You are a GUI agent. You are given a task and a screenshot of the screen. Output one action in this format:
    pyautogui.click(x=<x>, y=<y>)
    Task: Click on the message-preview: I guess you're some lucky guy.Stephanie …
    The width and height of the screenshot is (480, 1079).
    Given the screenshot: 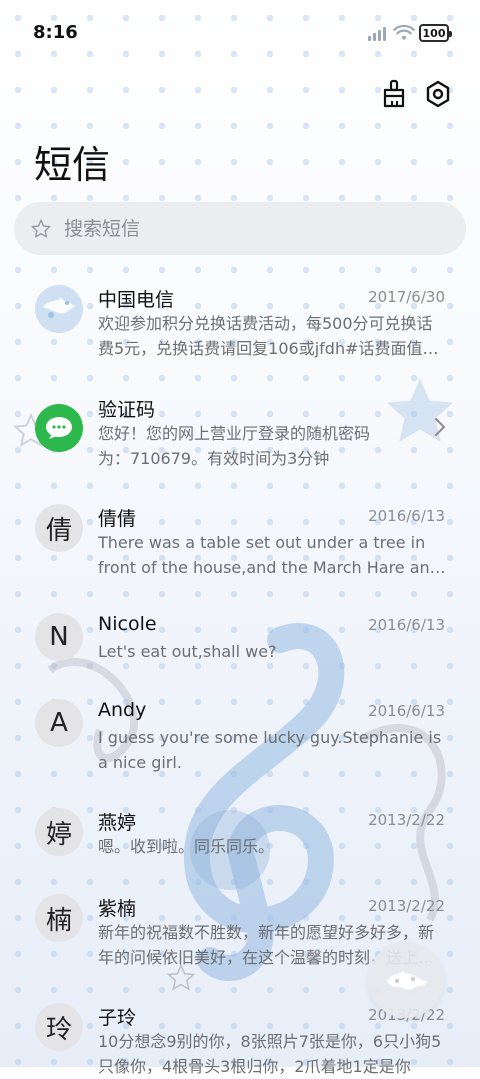 What is the action you would take?
    pyautogui.click(x=270, y=750)
    